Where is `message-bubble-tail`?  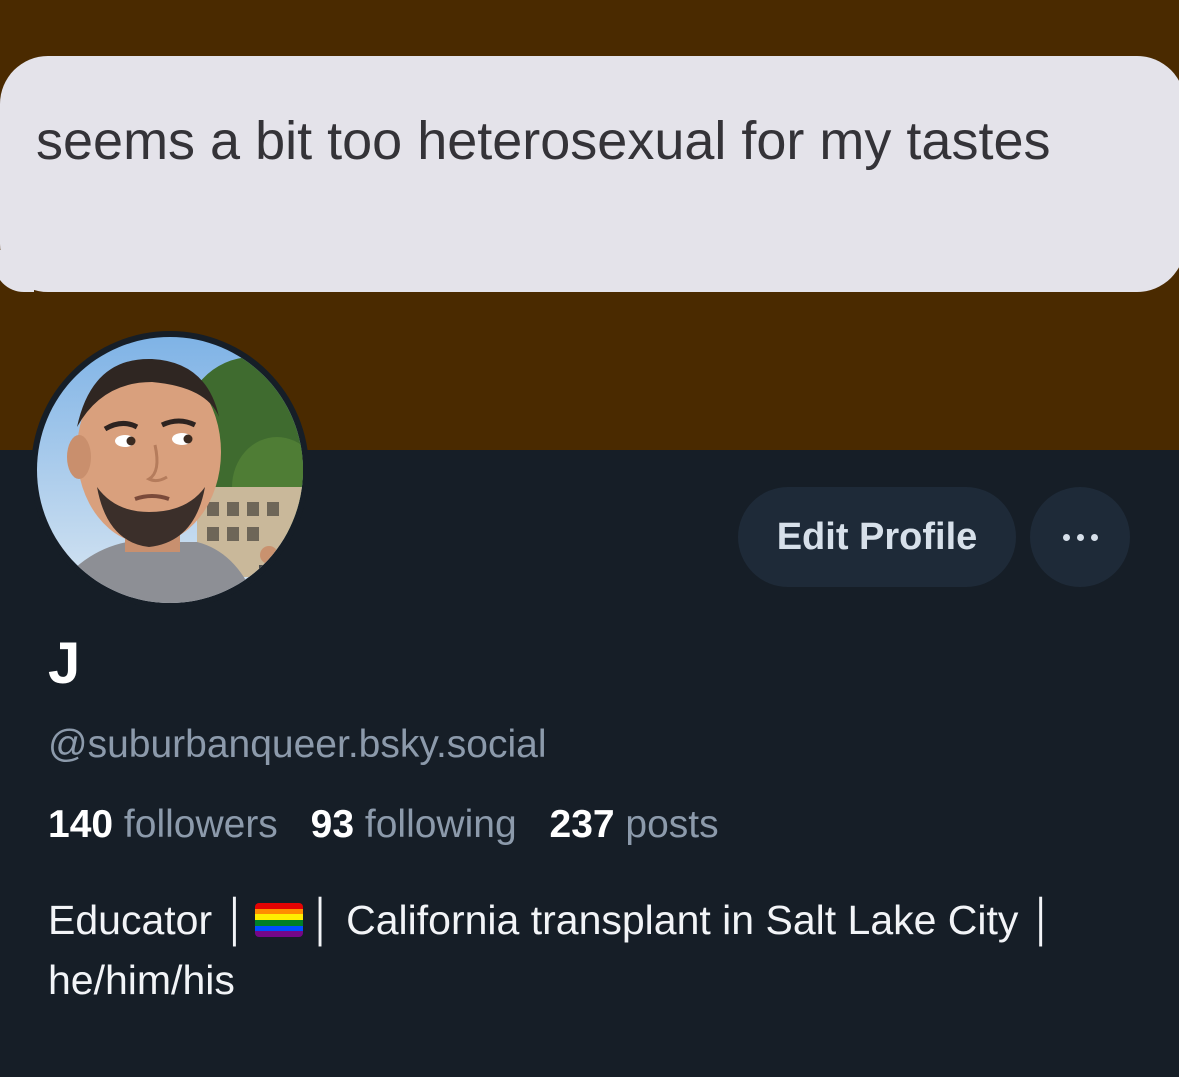
message-bubble-tail is located at coordinates (17, 271).